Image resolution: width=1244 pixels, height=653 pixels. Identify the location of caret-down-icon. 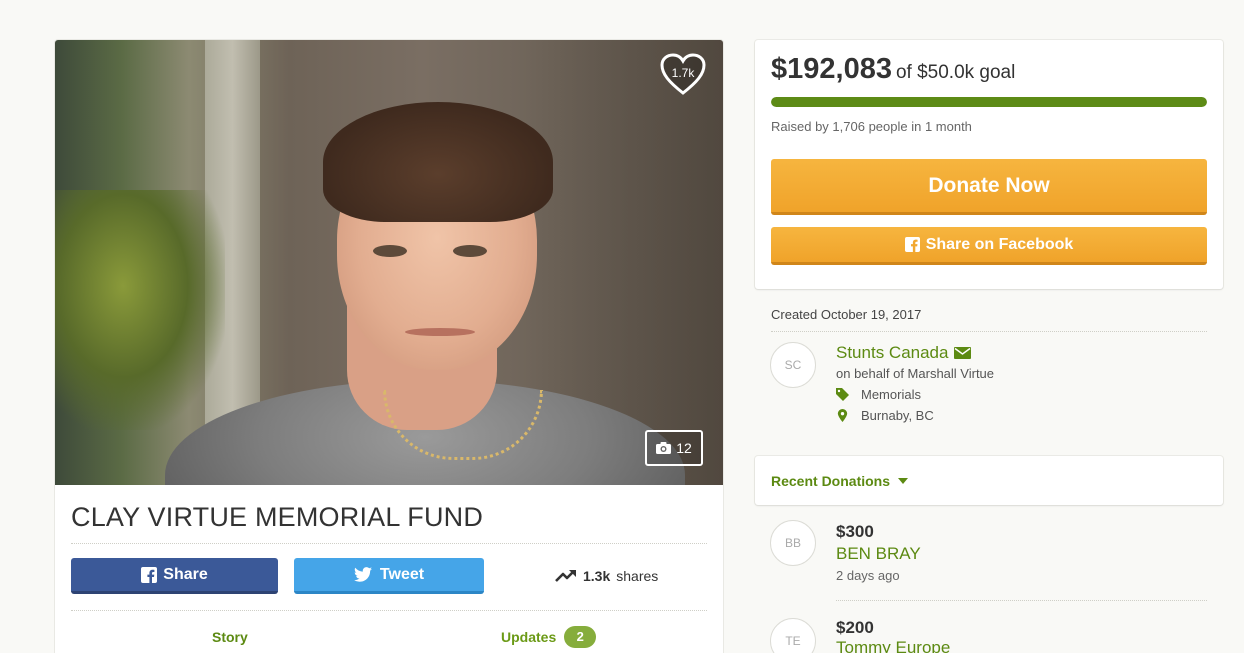
(903, 481).